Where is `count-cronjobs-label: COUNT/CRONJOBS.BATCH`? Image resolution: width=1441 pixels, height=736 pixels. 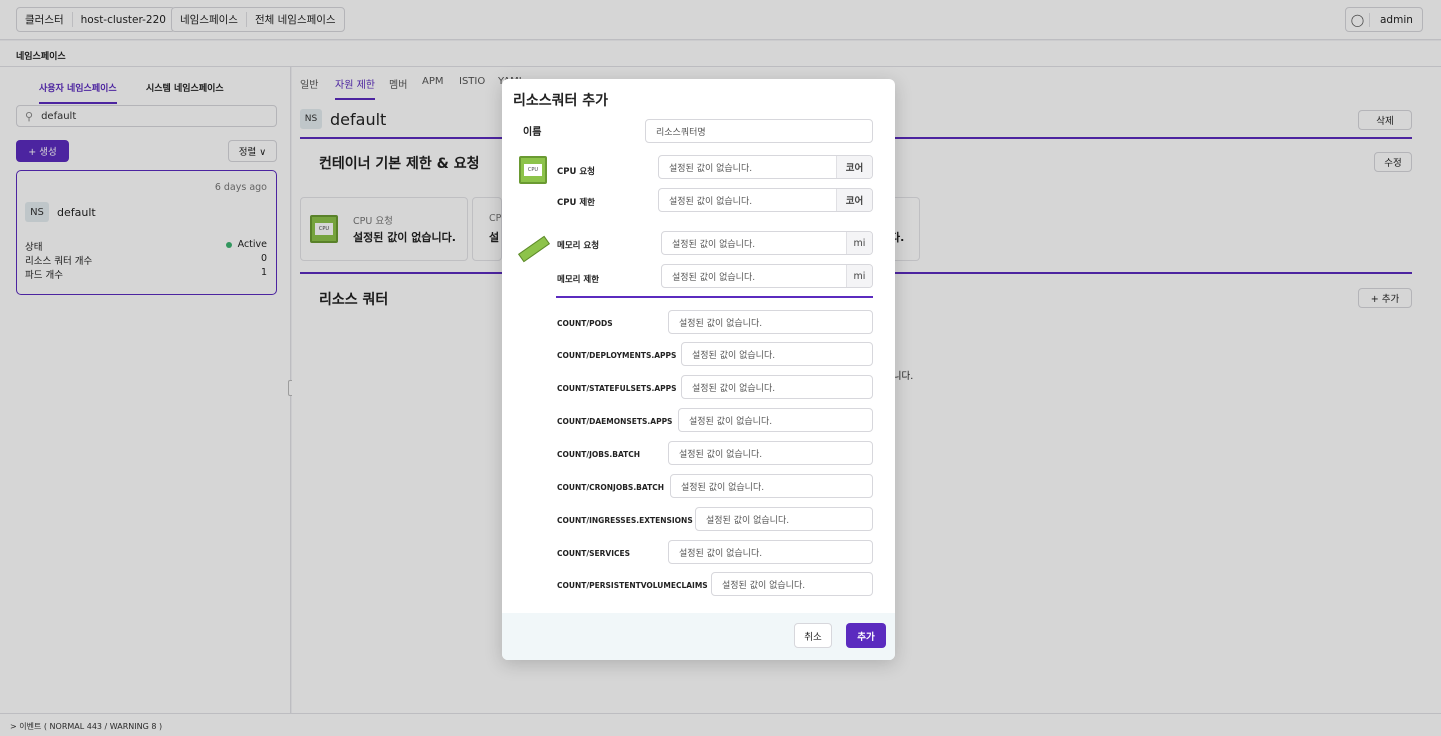 count-cronjobs-label: COUNT/CRONJOBS.BATCH is located at coordinates (611, 487).